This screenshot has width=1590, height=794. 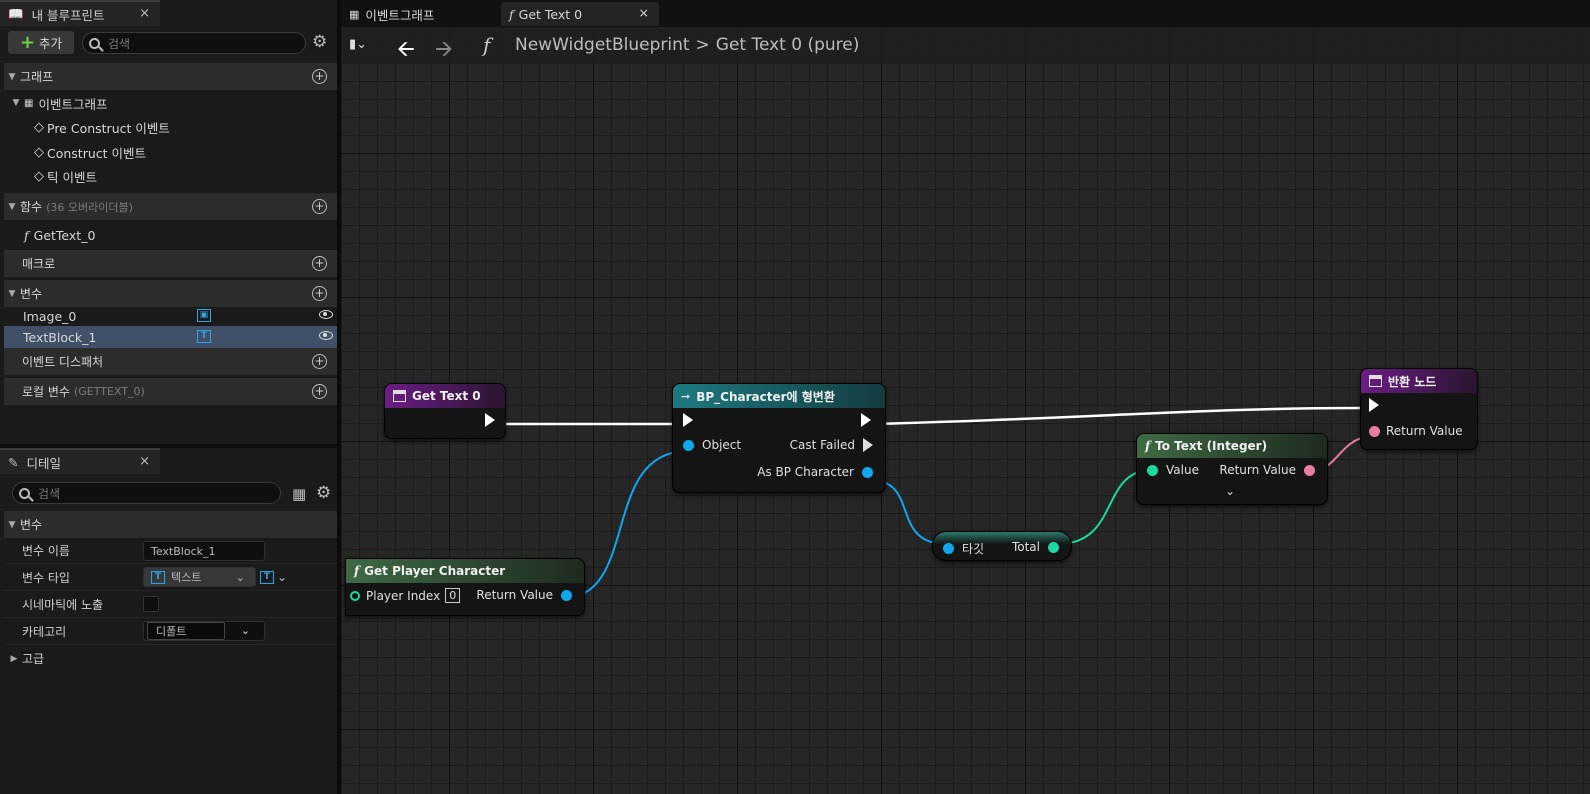 I want to click on total-pin: Total, so click(x=1035, y=547).